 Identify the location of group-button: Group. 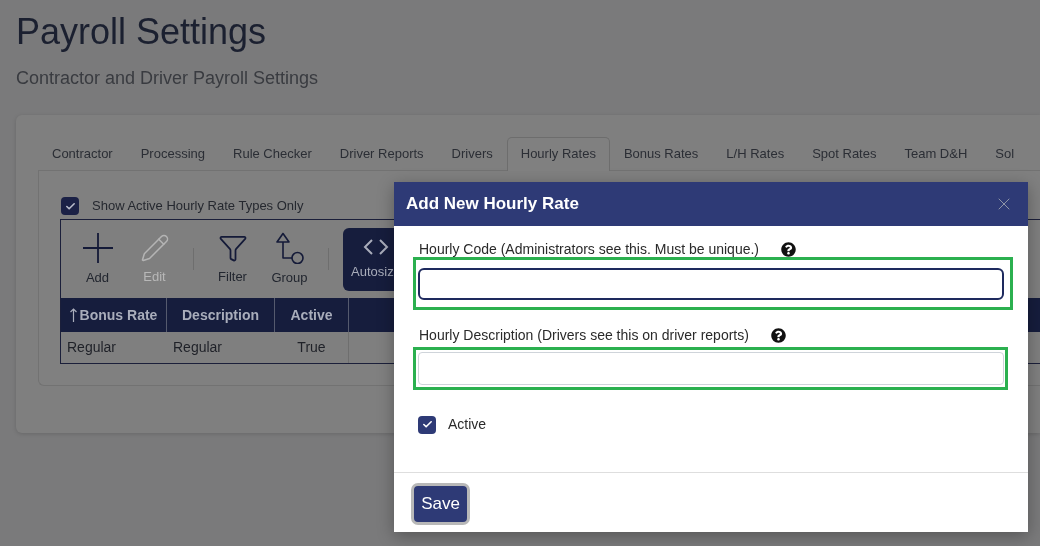
(289, 259).